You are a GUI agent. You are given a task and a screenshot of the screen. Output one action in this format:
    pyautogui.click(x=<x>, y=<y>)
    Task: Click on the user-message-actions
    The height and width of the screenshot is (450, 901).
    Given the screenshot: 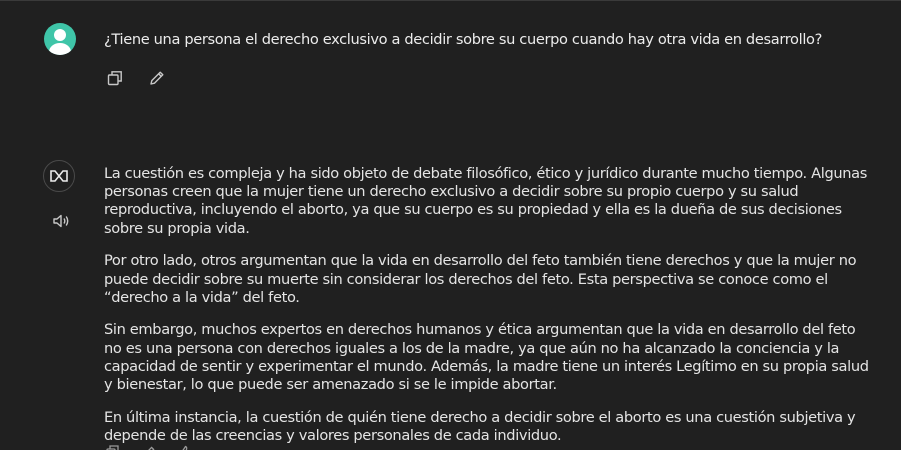 What is the action you would take?
    pyautogui.click(x=136, y=78)
    